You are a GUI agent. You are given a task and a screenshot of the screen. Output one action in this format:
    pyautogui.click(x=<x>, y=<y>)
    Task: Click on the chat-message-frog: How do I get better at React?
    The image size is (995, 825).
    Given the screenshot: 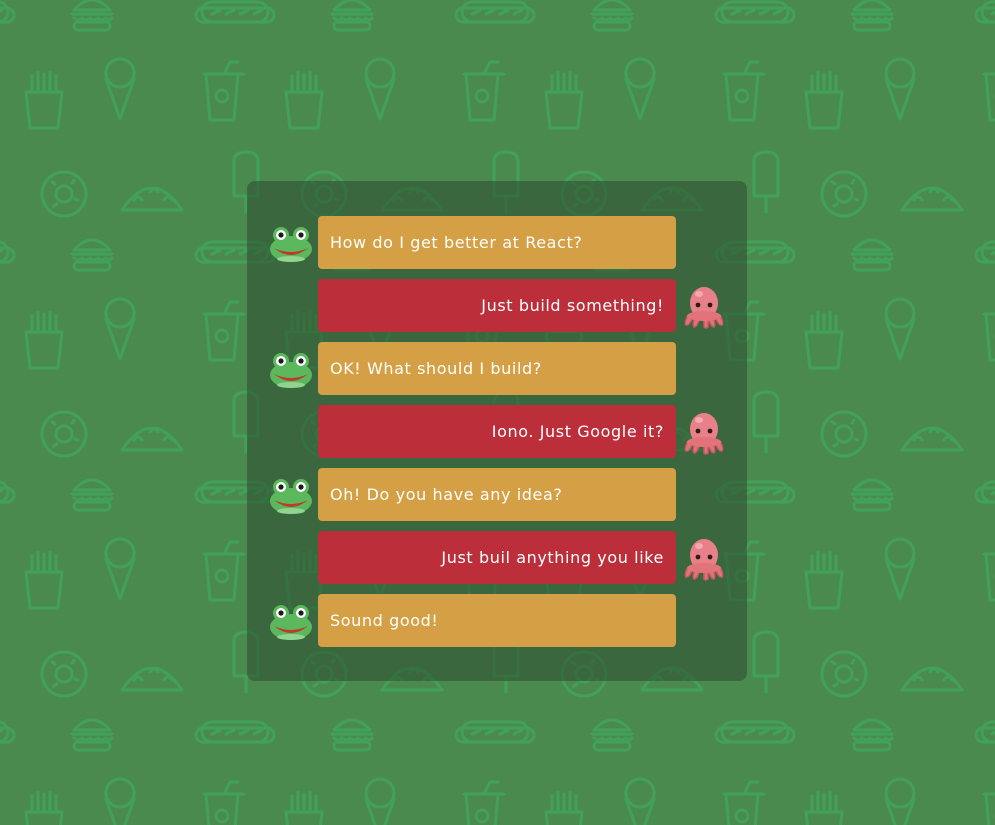 What is the action you would take?
    pyautogui.click(x=497, y=242)
    